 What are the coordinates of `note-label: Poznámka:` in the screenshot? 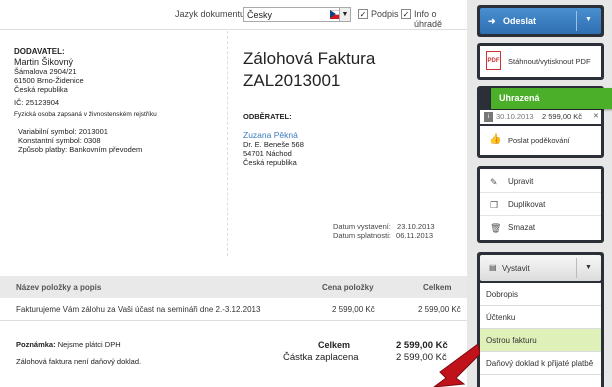 It's located at (36, 344).